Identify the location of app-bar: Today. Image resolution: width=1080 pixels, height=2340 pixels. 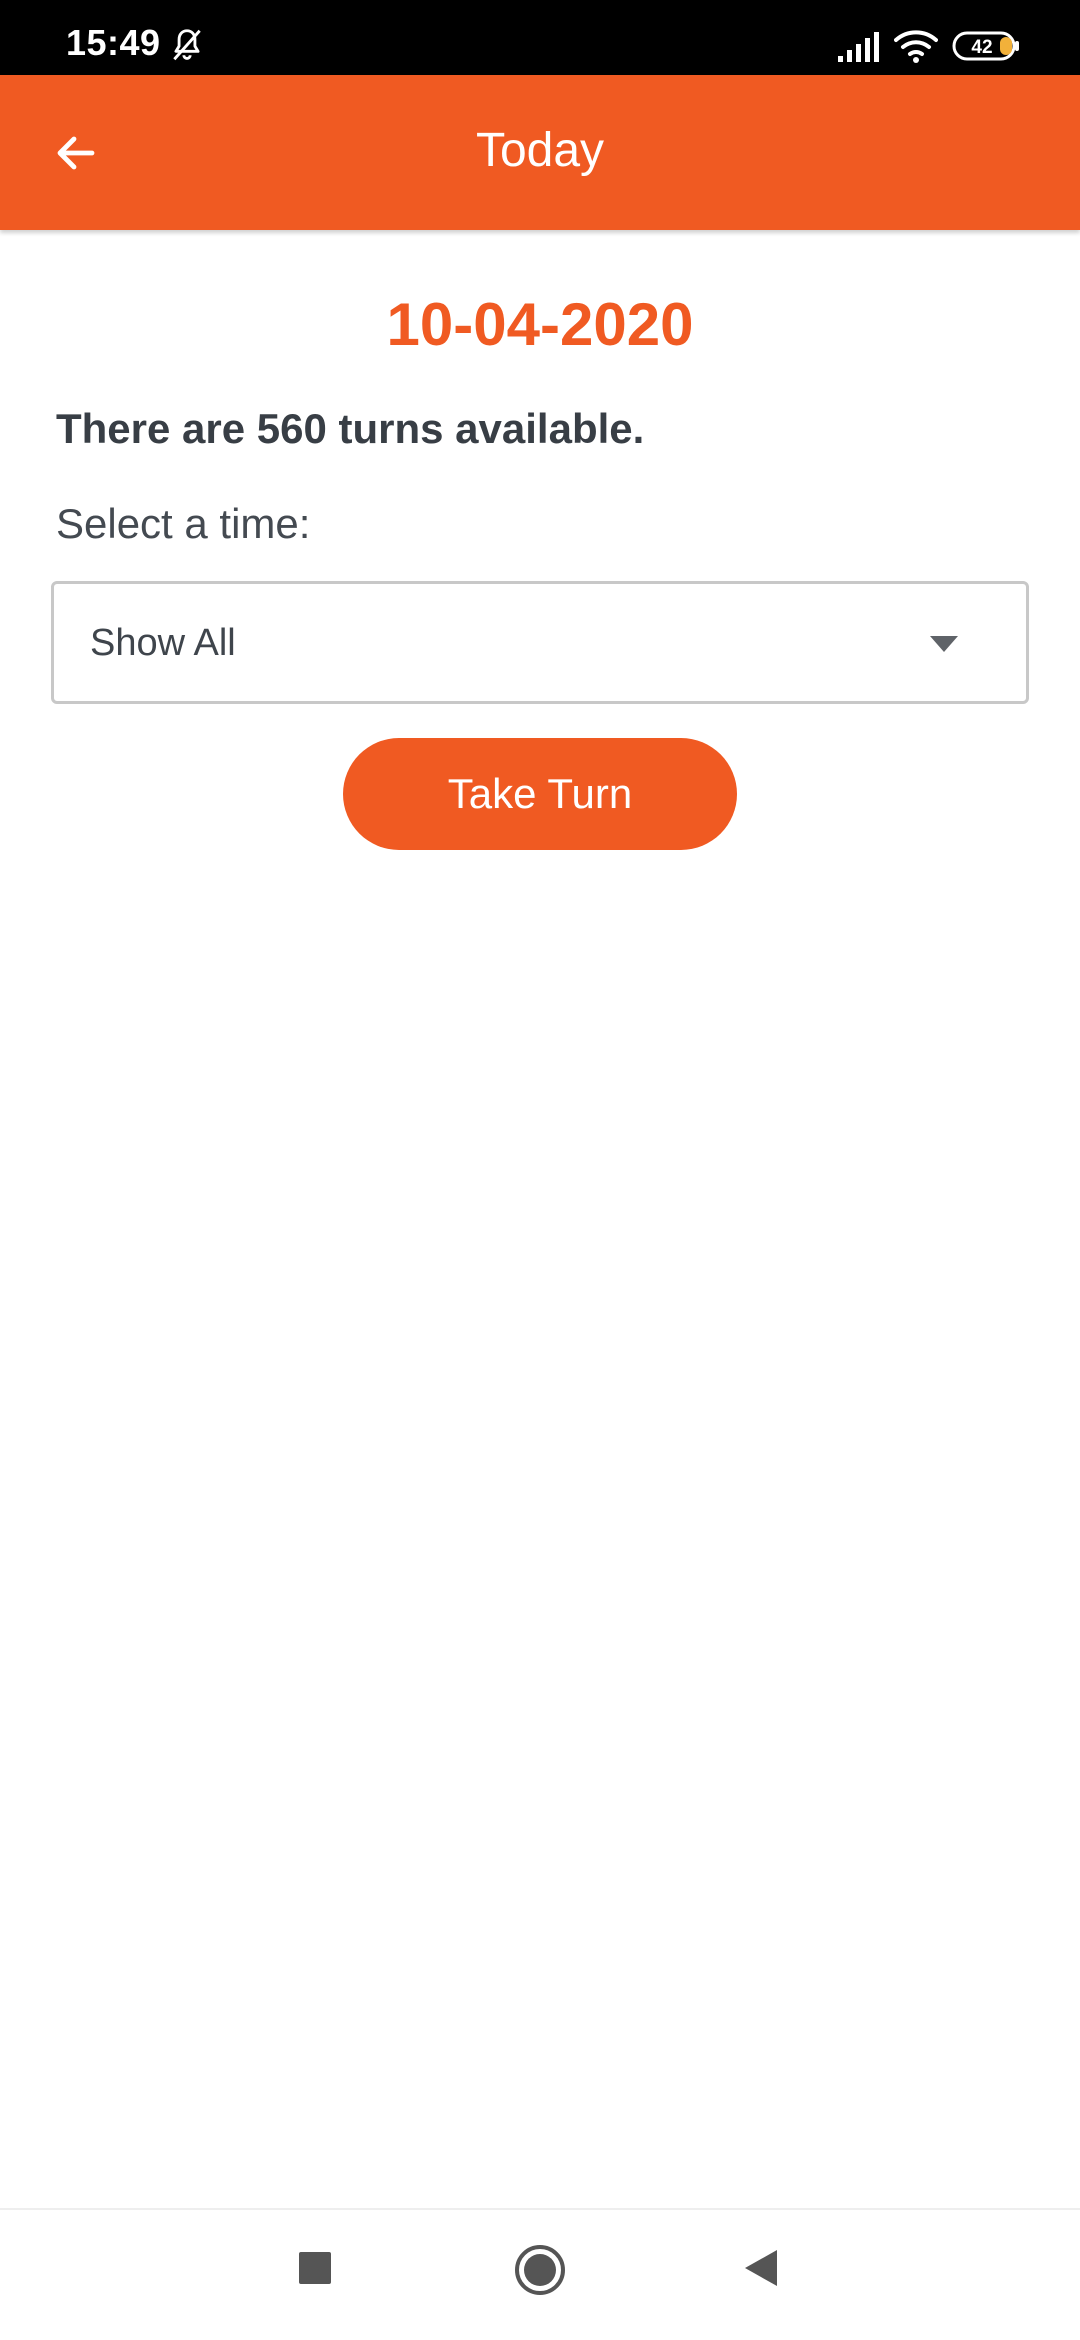
(540, 152).